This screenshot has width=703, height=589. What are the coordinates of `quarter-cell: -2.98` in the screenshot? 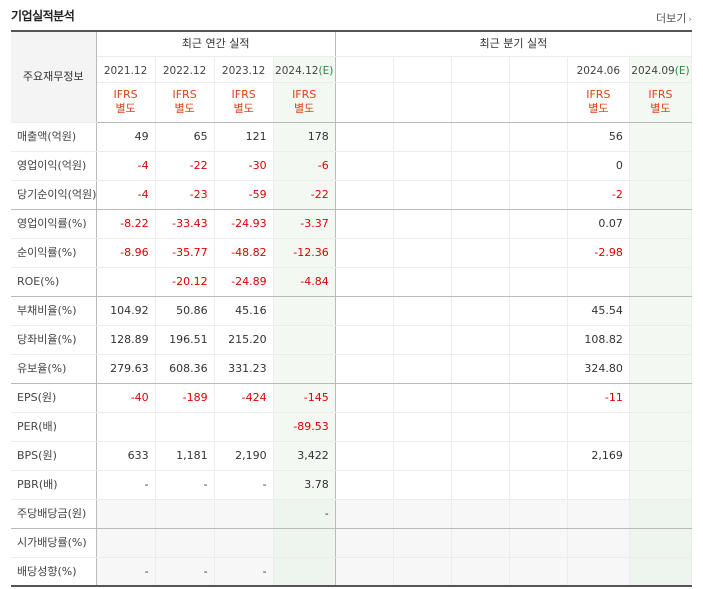 It's located at (598, 253).